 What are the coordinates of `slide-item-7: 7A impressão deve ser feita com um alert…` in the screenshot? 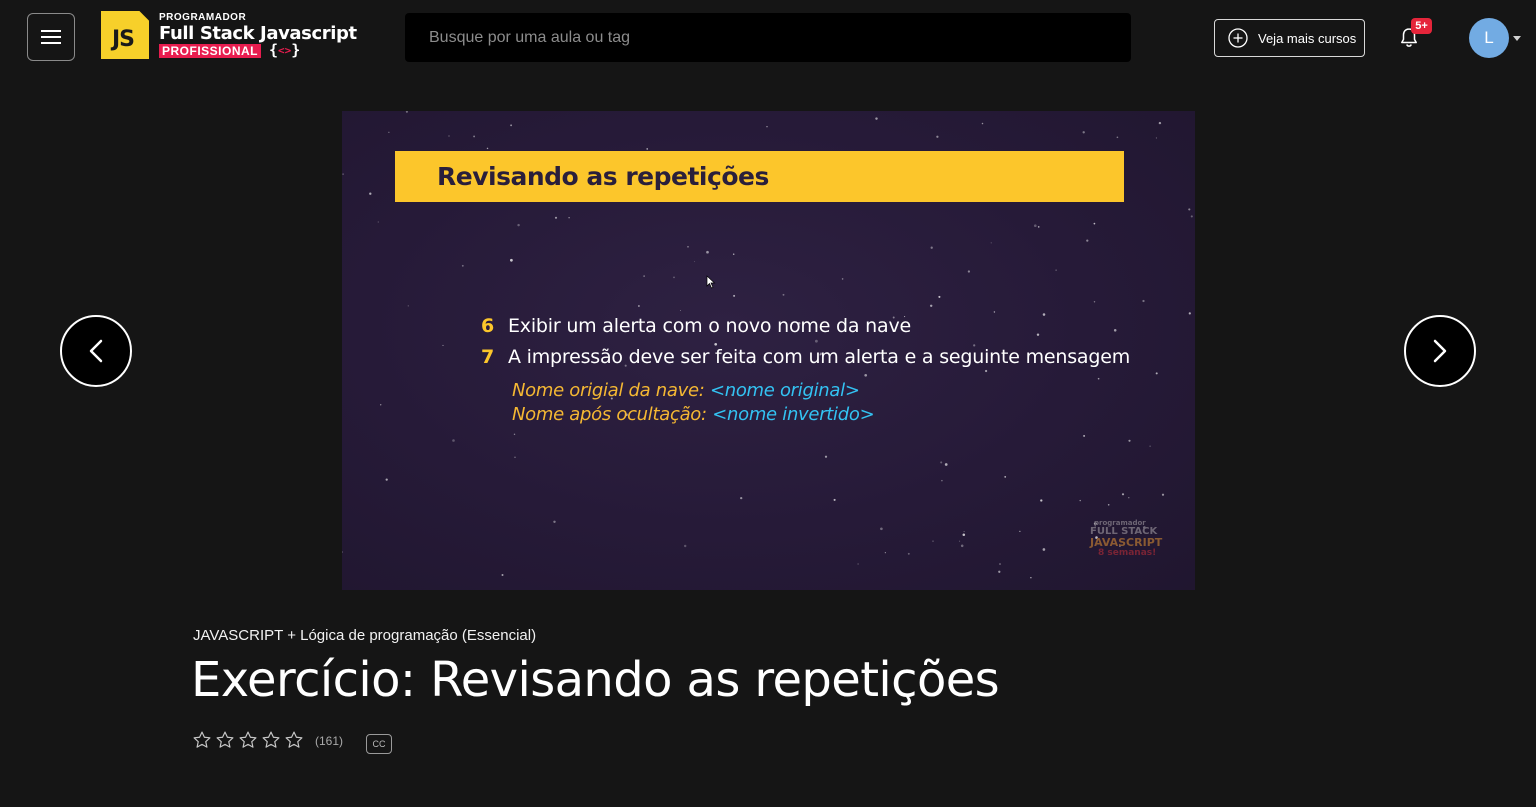 It's located at (806, 357).